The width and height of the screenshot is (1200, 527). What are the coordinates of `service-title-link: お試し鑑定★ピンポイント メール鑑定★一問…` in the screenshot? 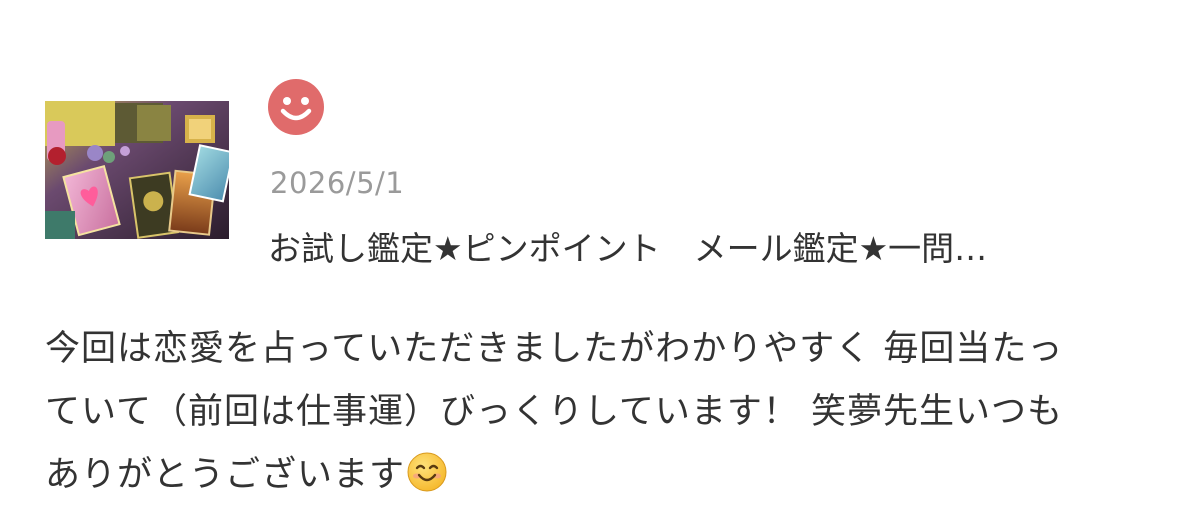 It's located at (718, 246).